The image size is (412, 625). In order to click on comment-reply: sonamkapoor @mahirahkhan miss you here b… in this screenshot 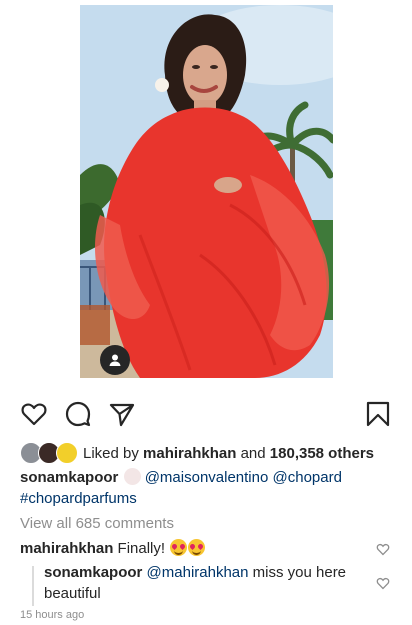, I will do `click(199, 583)`.